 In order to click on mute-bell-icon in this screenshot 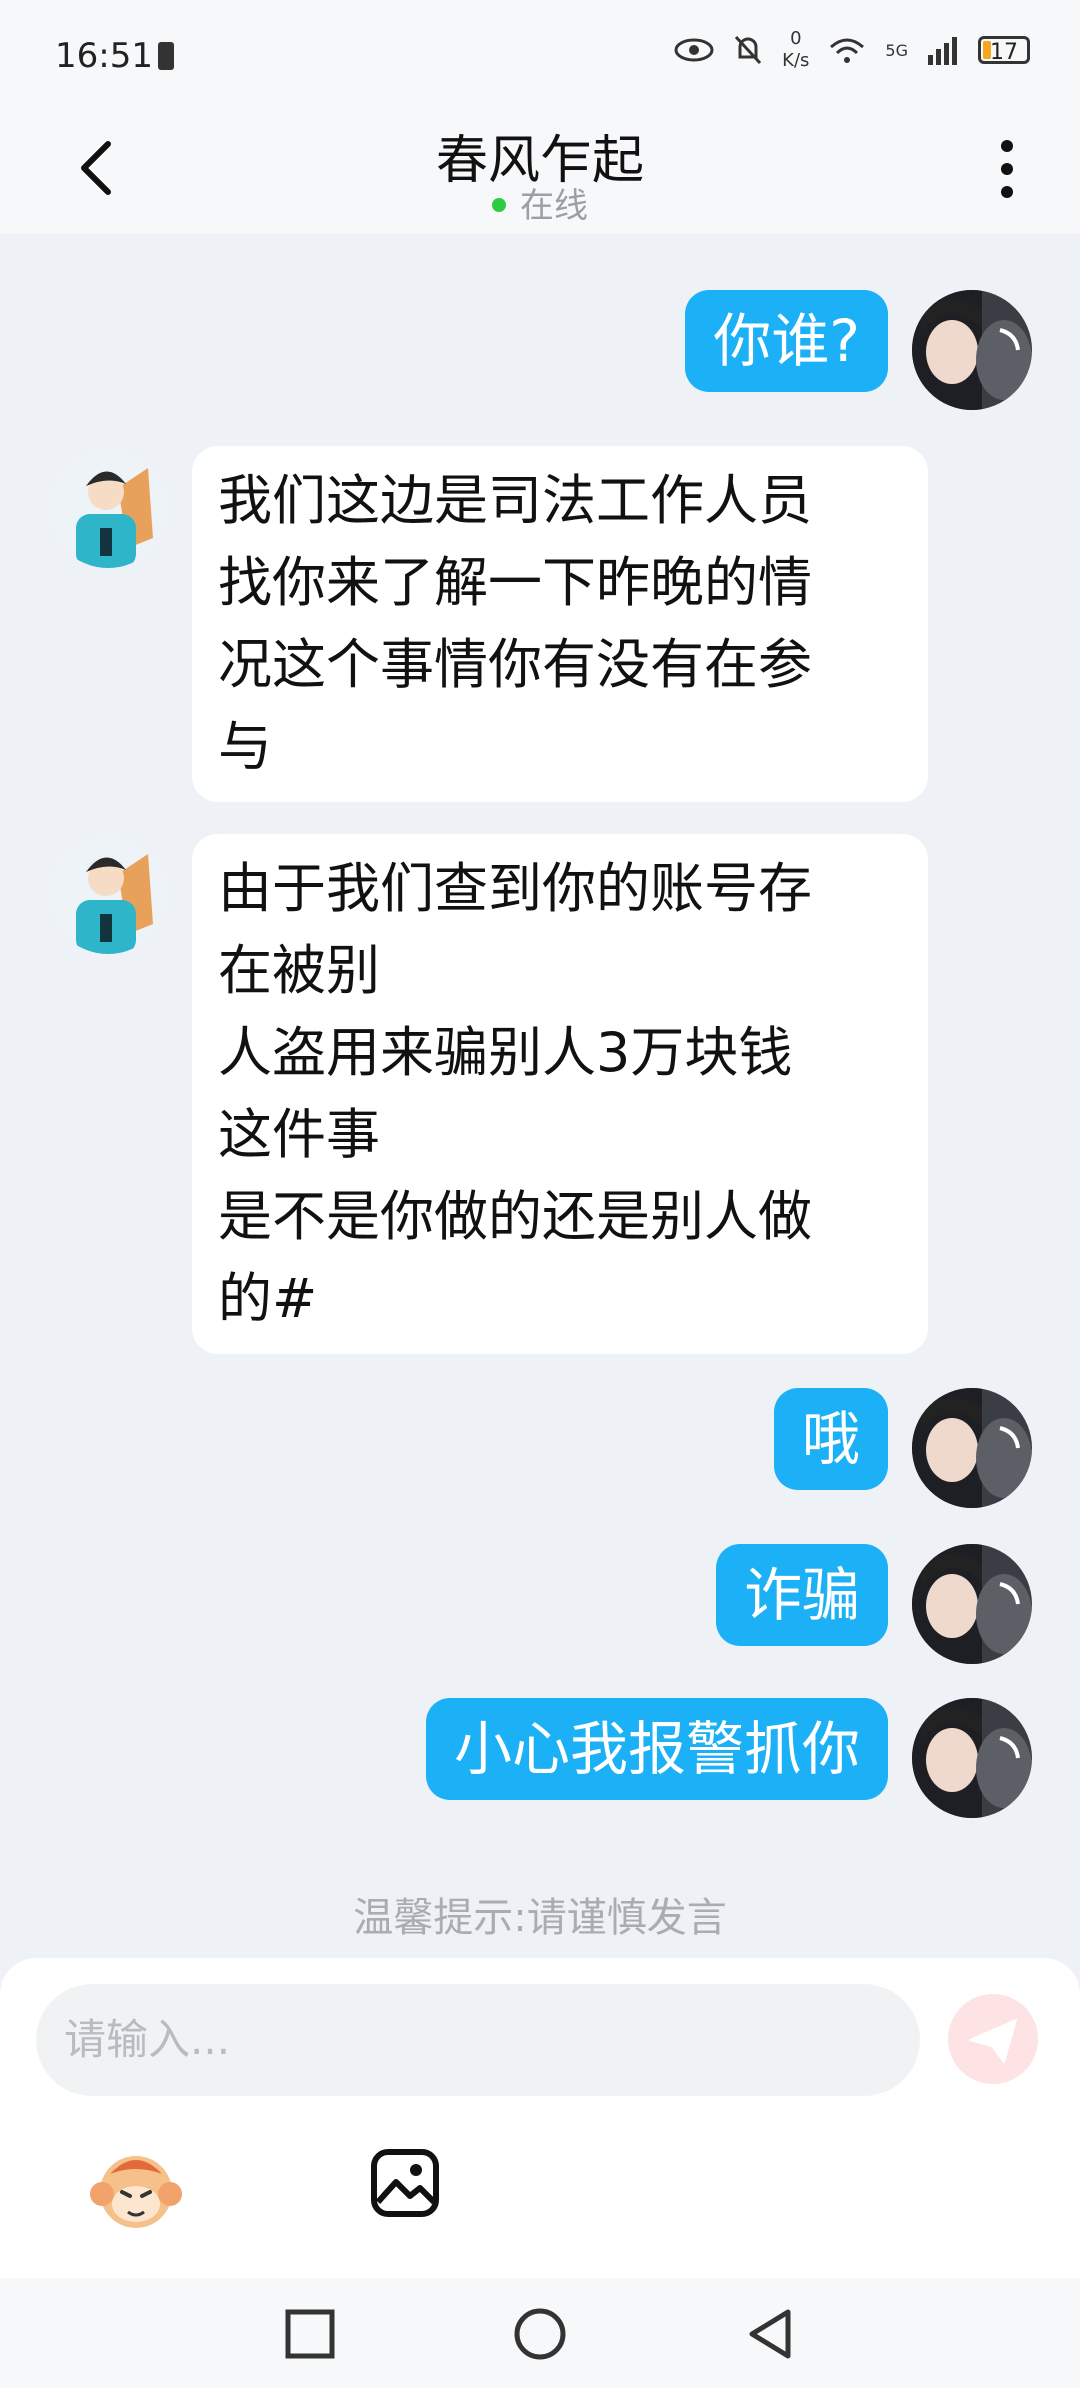, I will do `click(748, 50)`.